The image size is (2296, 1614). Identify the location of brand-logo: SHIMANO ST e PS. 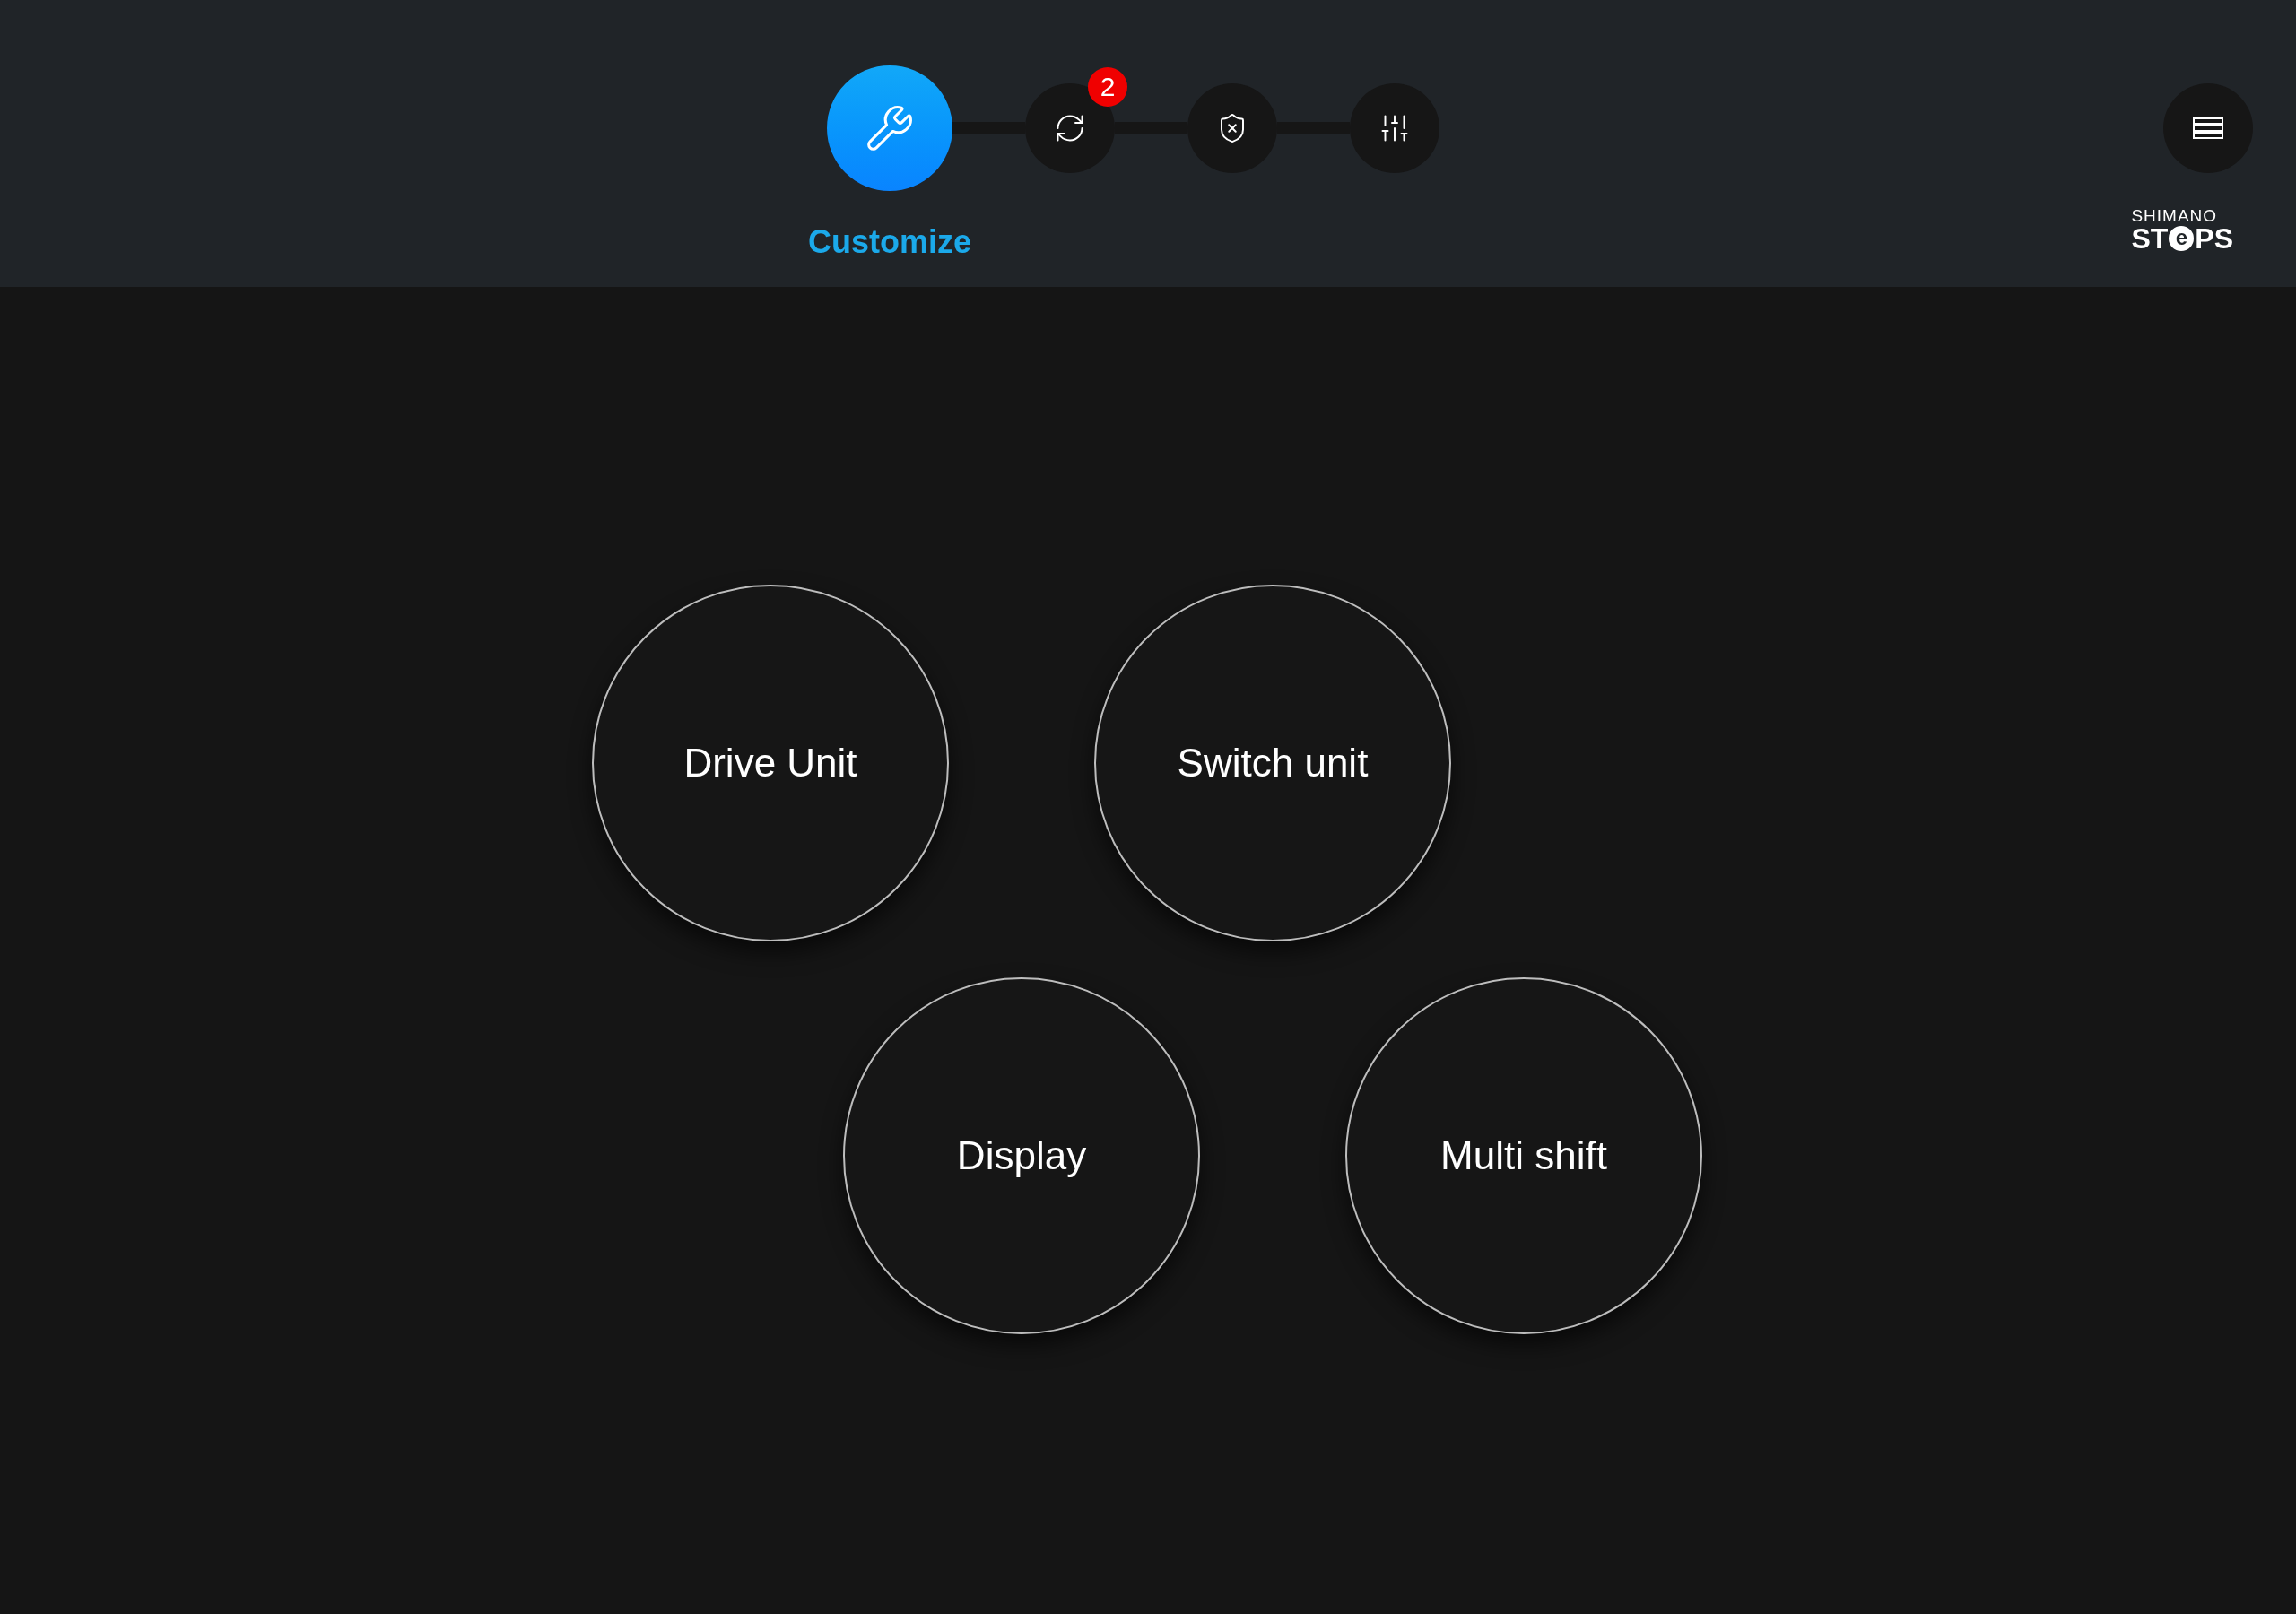
(2182, 230).